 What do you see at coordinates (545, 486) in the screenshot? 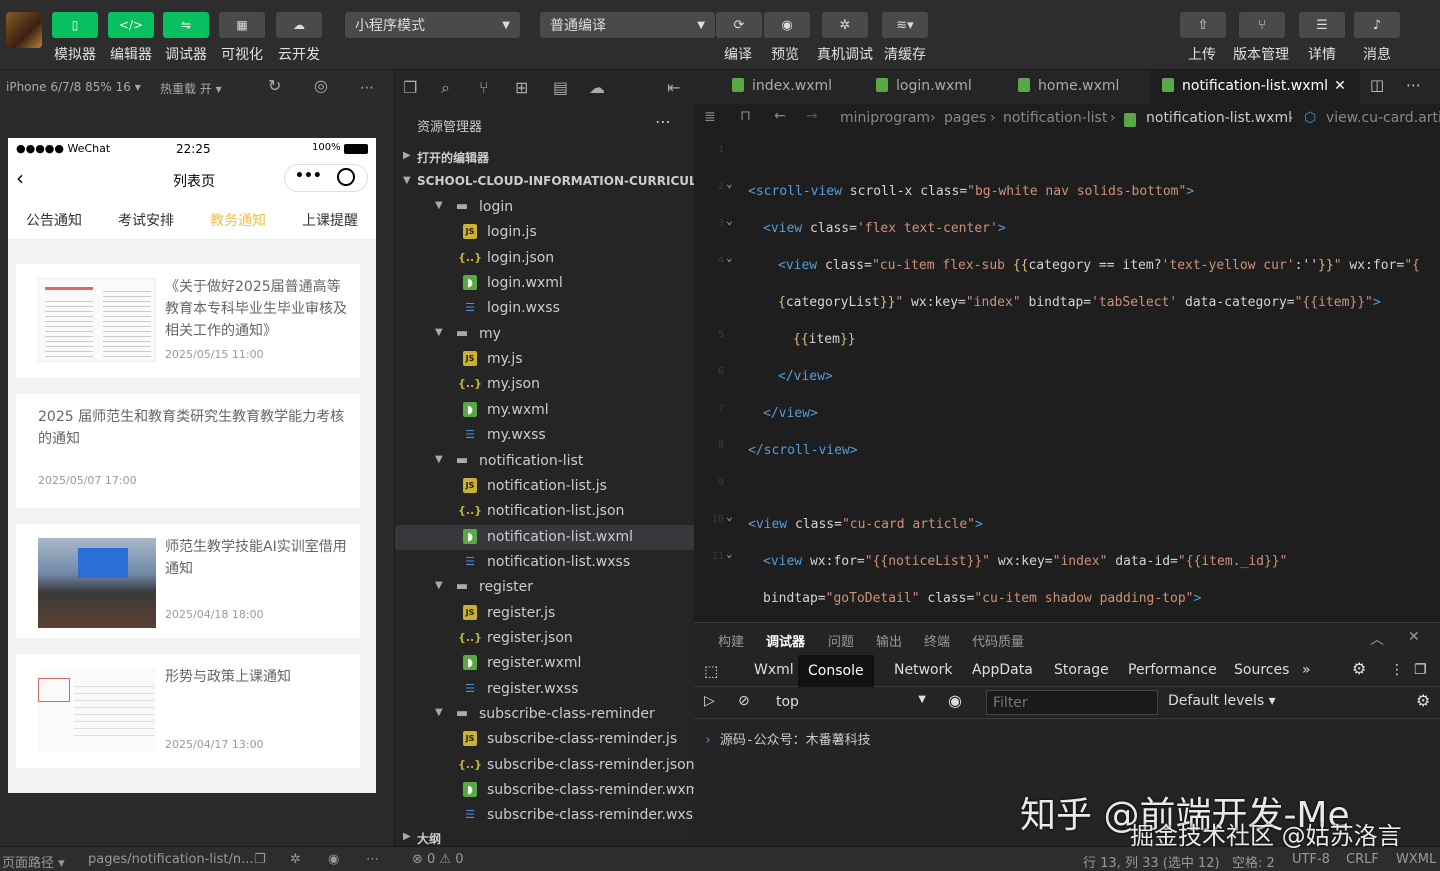
I see `file-item: JS notification-list.js` at bounding box center [545, 486].